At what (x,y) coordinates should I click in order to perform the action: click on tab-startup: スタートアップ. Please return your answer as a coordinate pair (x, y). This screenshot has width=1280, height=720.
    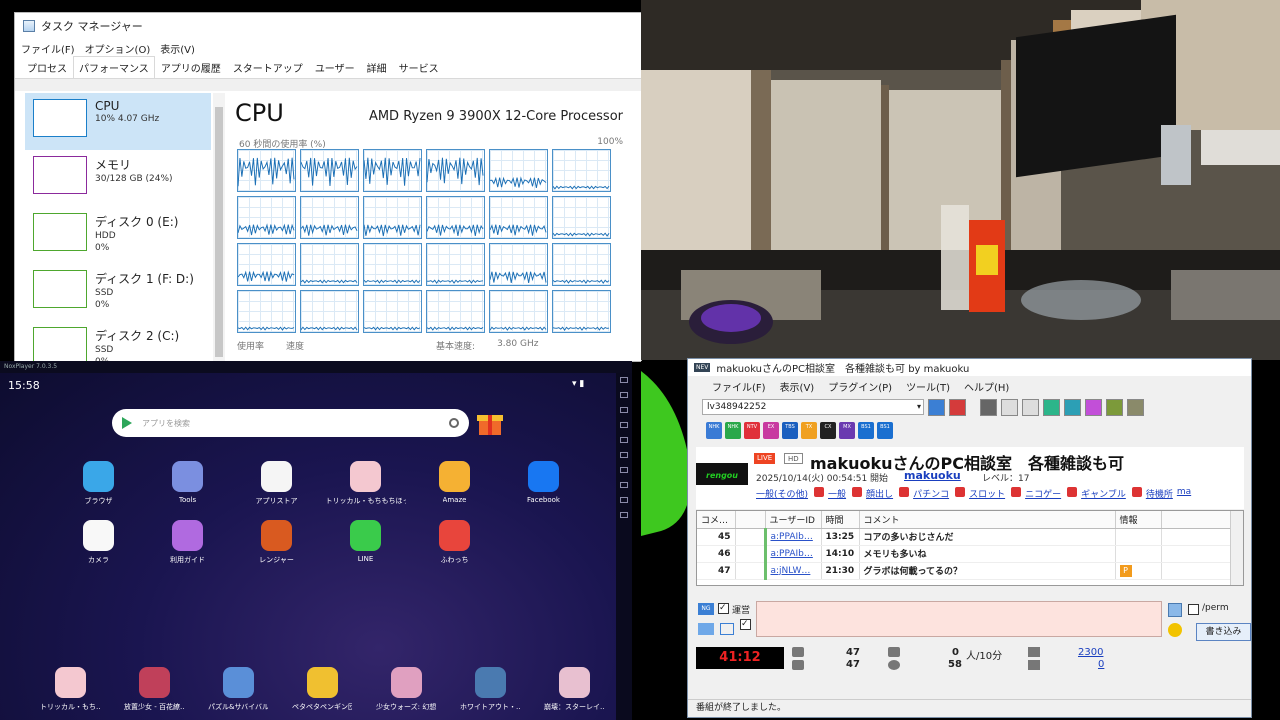
    Looking at the image, I should click on (268, 67).